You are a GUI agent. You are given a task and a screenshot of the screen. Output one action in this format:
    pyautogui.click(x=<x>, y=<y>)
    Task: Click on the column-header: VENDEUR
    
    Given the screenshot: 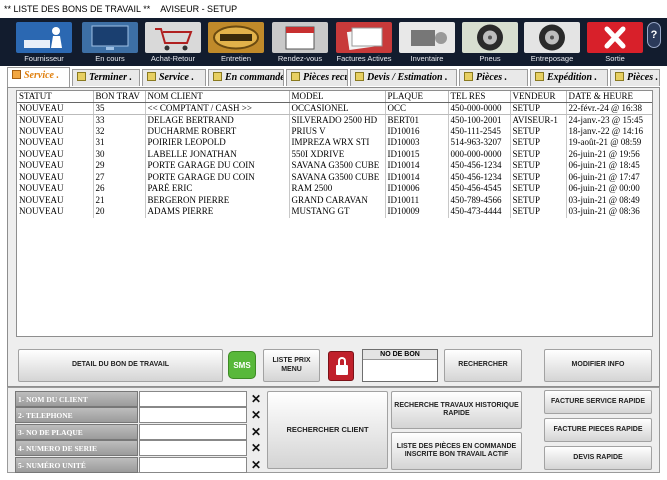 What is the action you would take?
    pyautogui.click(x=538, y=97)
    